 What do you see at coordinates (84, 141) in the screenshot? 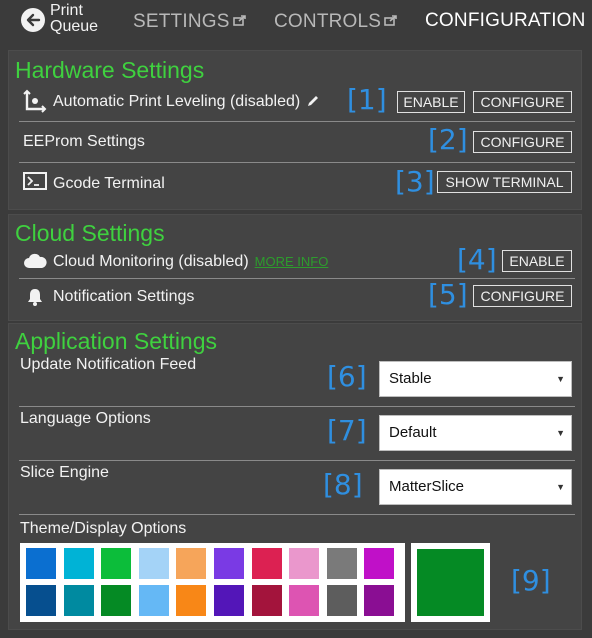
I see `eeprom-settings-label: EEProm Settings` at bounding box center [84, 141].